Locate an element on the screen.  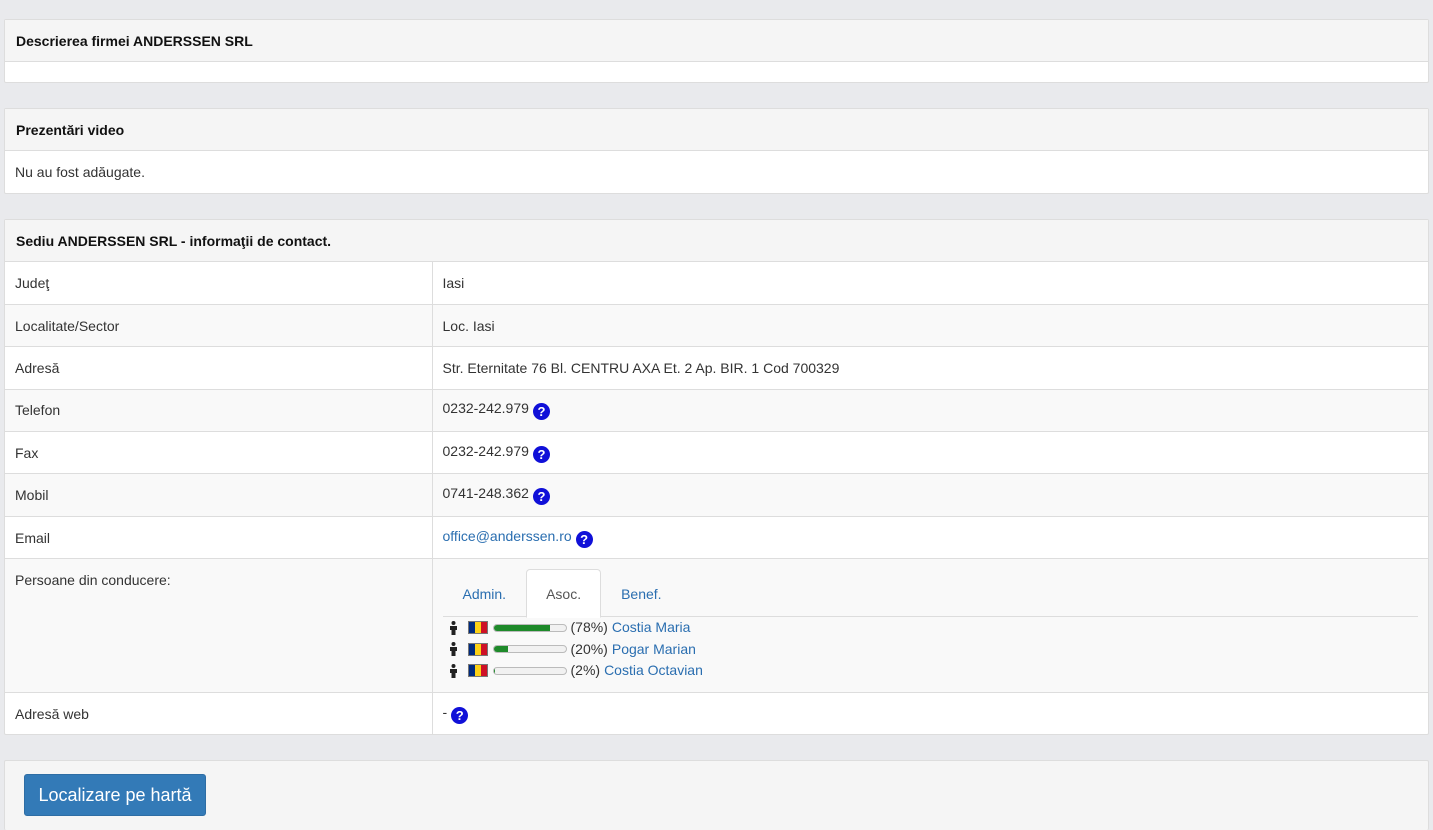
row-email: Email office@anderssen.ro? is located at coordinates (716, 537).